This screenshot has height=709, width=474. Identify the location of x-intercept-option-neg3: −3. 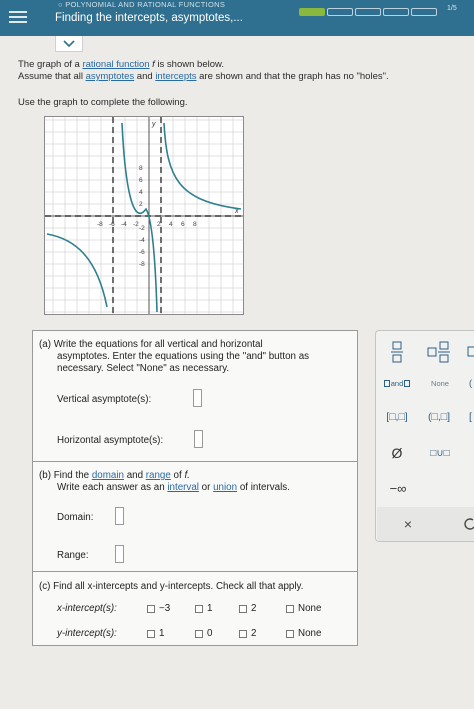
(158, 608).